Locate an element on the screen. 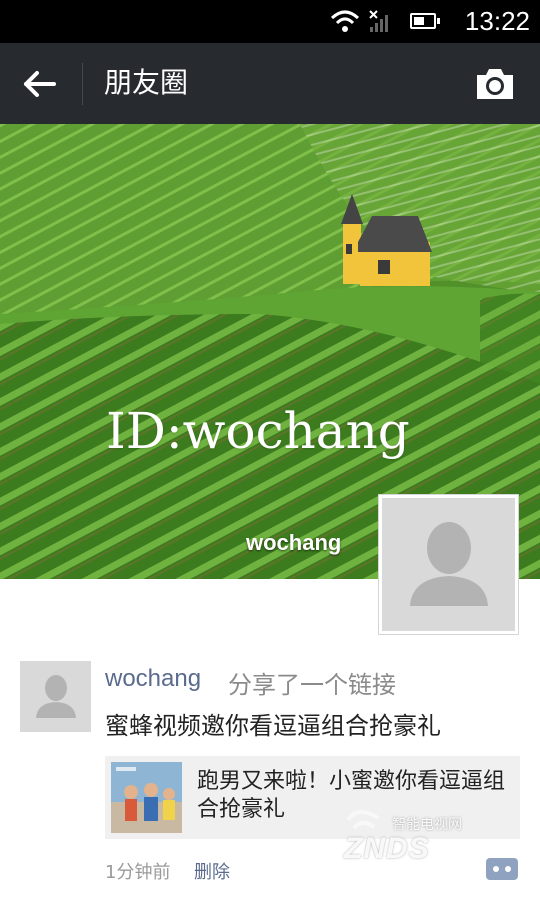 This screenshot has width=540, height=900. wifi-icon is located at coordinates (345, 21).